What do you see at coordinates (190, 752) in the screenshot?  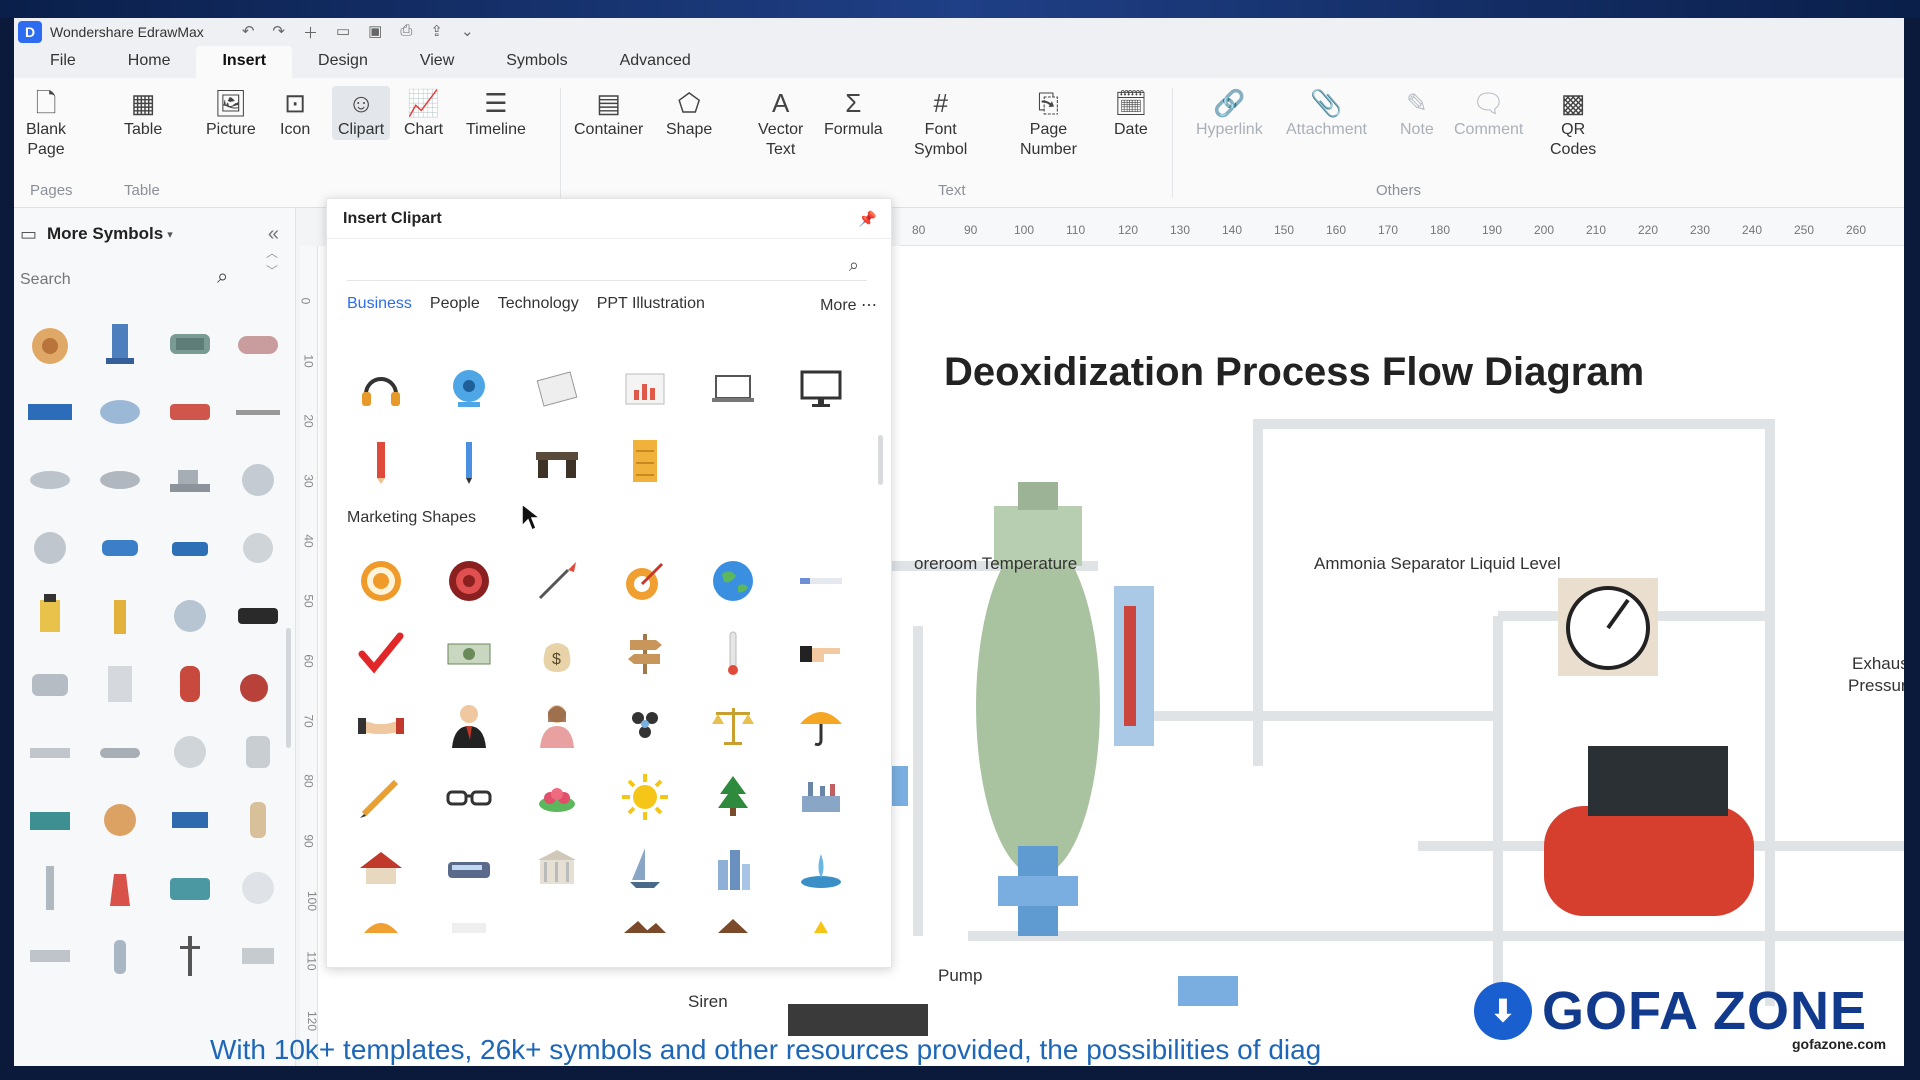 I see `symbol-grey-fan` at bounding box center [190, 752].